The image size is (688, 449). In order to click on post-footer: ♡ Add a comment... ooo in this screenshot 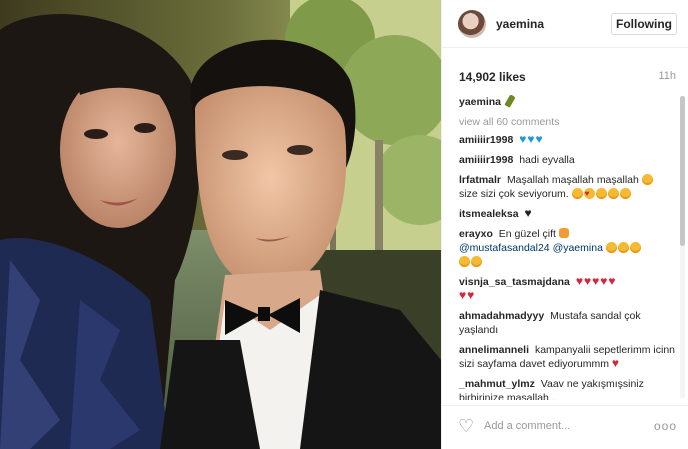, I will do `click(565, 427)`.